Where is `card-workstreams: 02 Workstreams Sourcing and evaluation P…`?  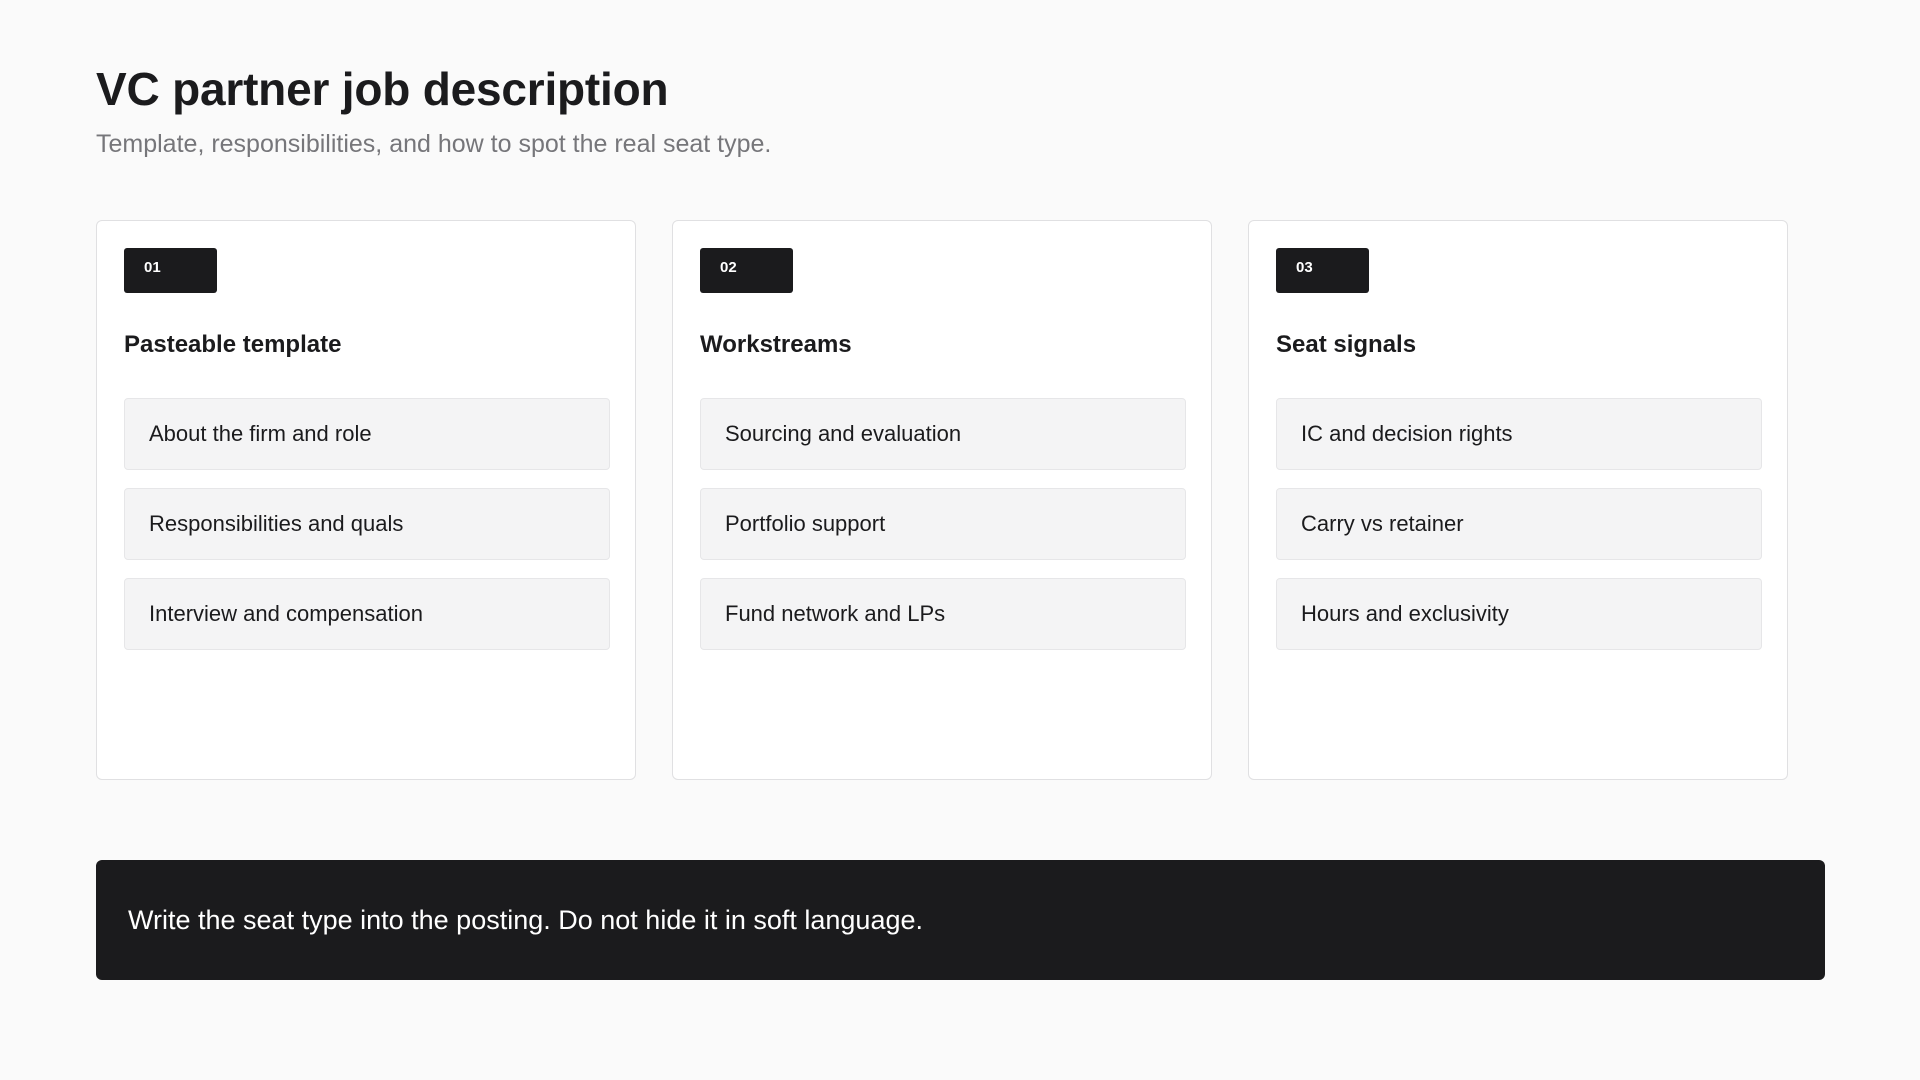 card-workstreams: 02 Workstreams Sourcing and evaluation P… is located at coordinates (942, 500).